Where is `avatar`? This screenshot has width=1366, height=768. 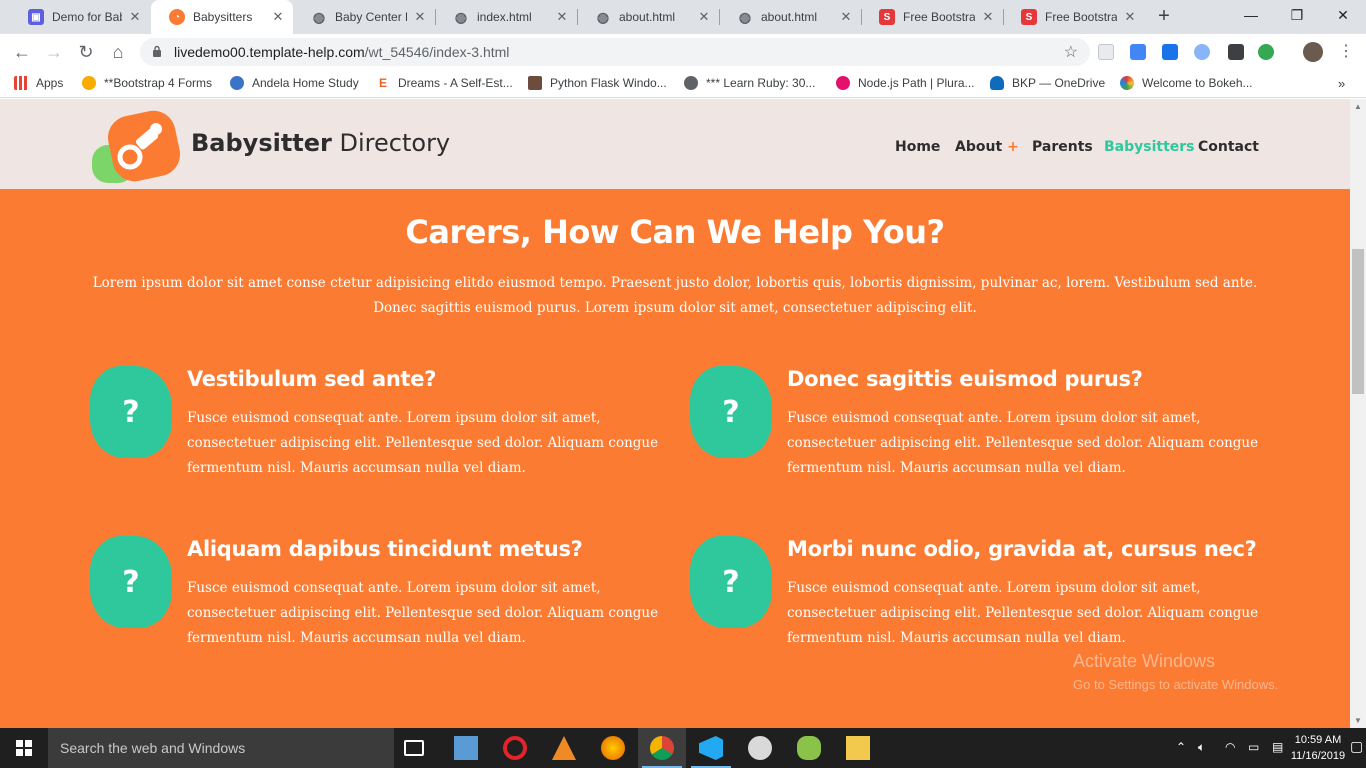
avatar is located at coordinates (1313, 52).